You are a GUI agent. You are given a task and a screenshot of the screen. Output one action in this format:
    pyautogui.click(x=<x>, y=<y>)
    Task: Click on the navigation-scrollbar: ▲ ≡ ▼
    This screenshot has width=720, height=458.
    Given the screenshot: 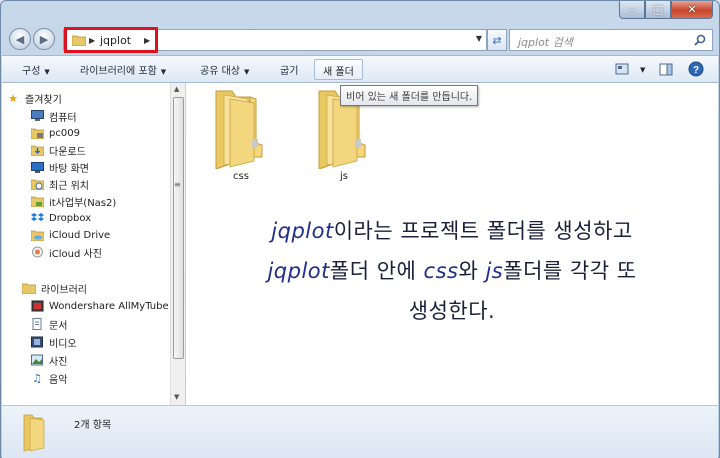 What is the action you would take?
    pyautogui.click(x=177, y=244)
    